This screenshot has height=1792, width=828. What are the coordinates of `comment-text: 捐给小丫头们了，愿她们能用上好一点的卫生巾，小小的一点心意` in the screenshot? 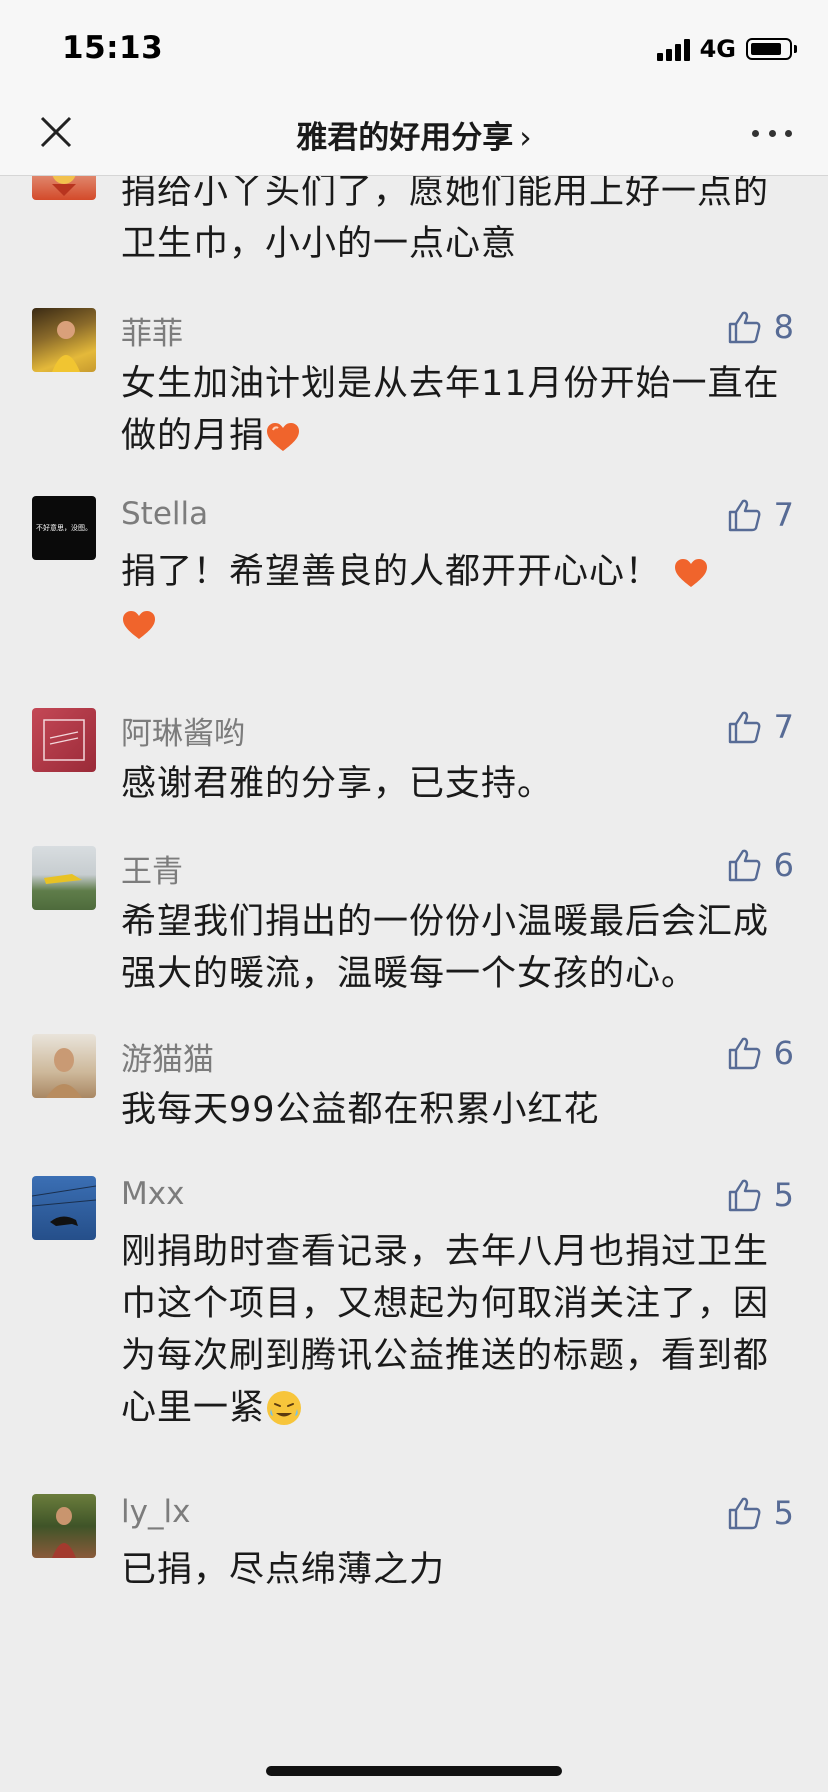 It's located at (445, 220).